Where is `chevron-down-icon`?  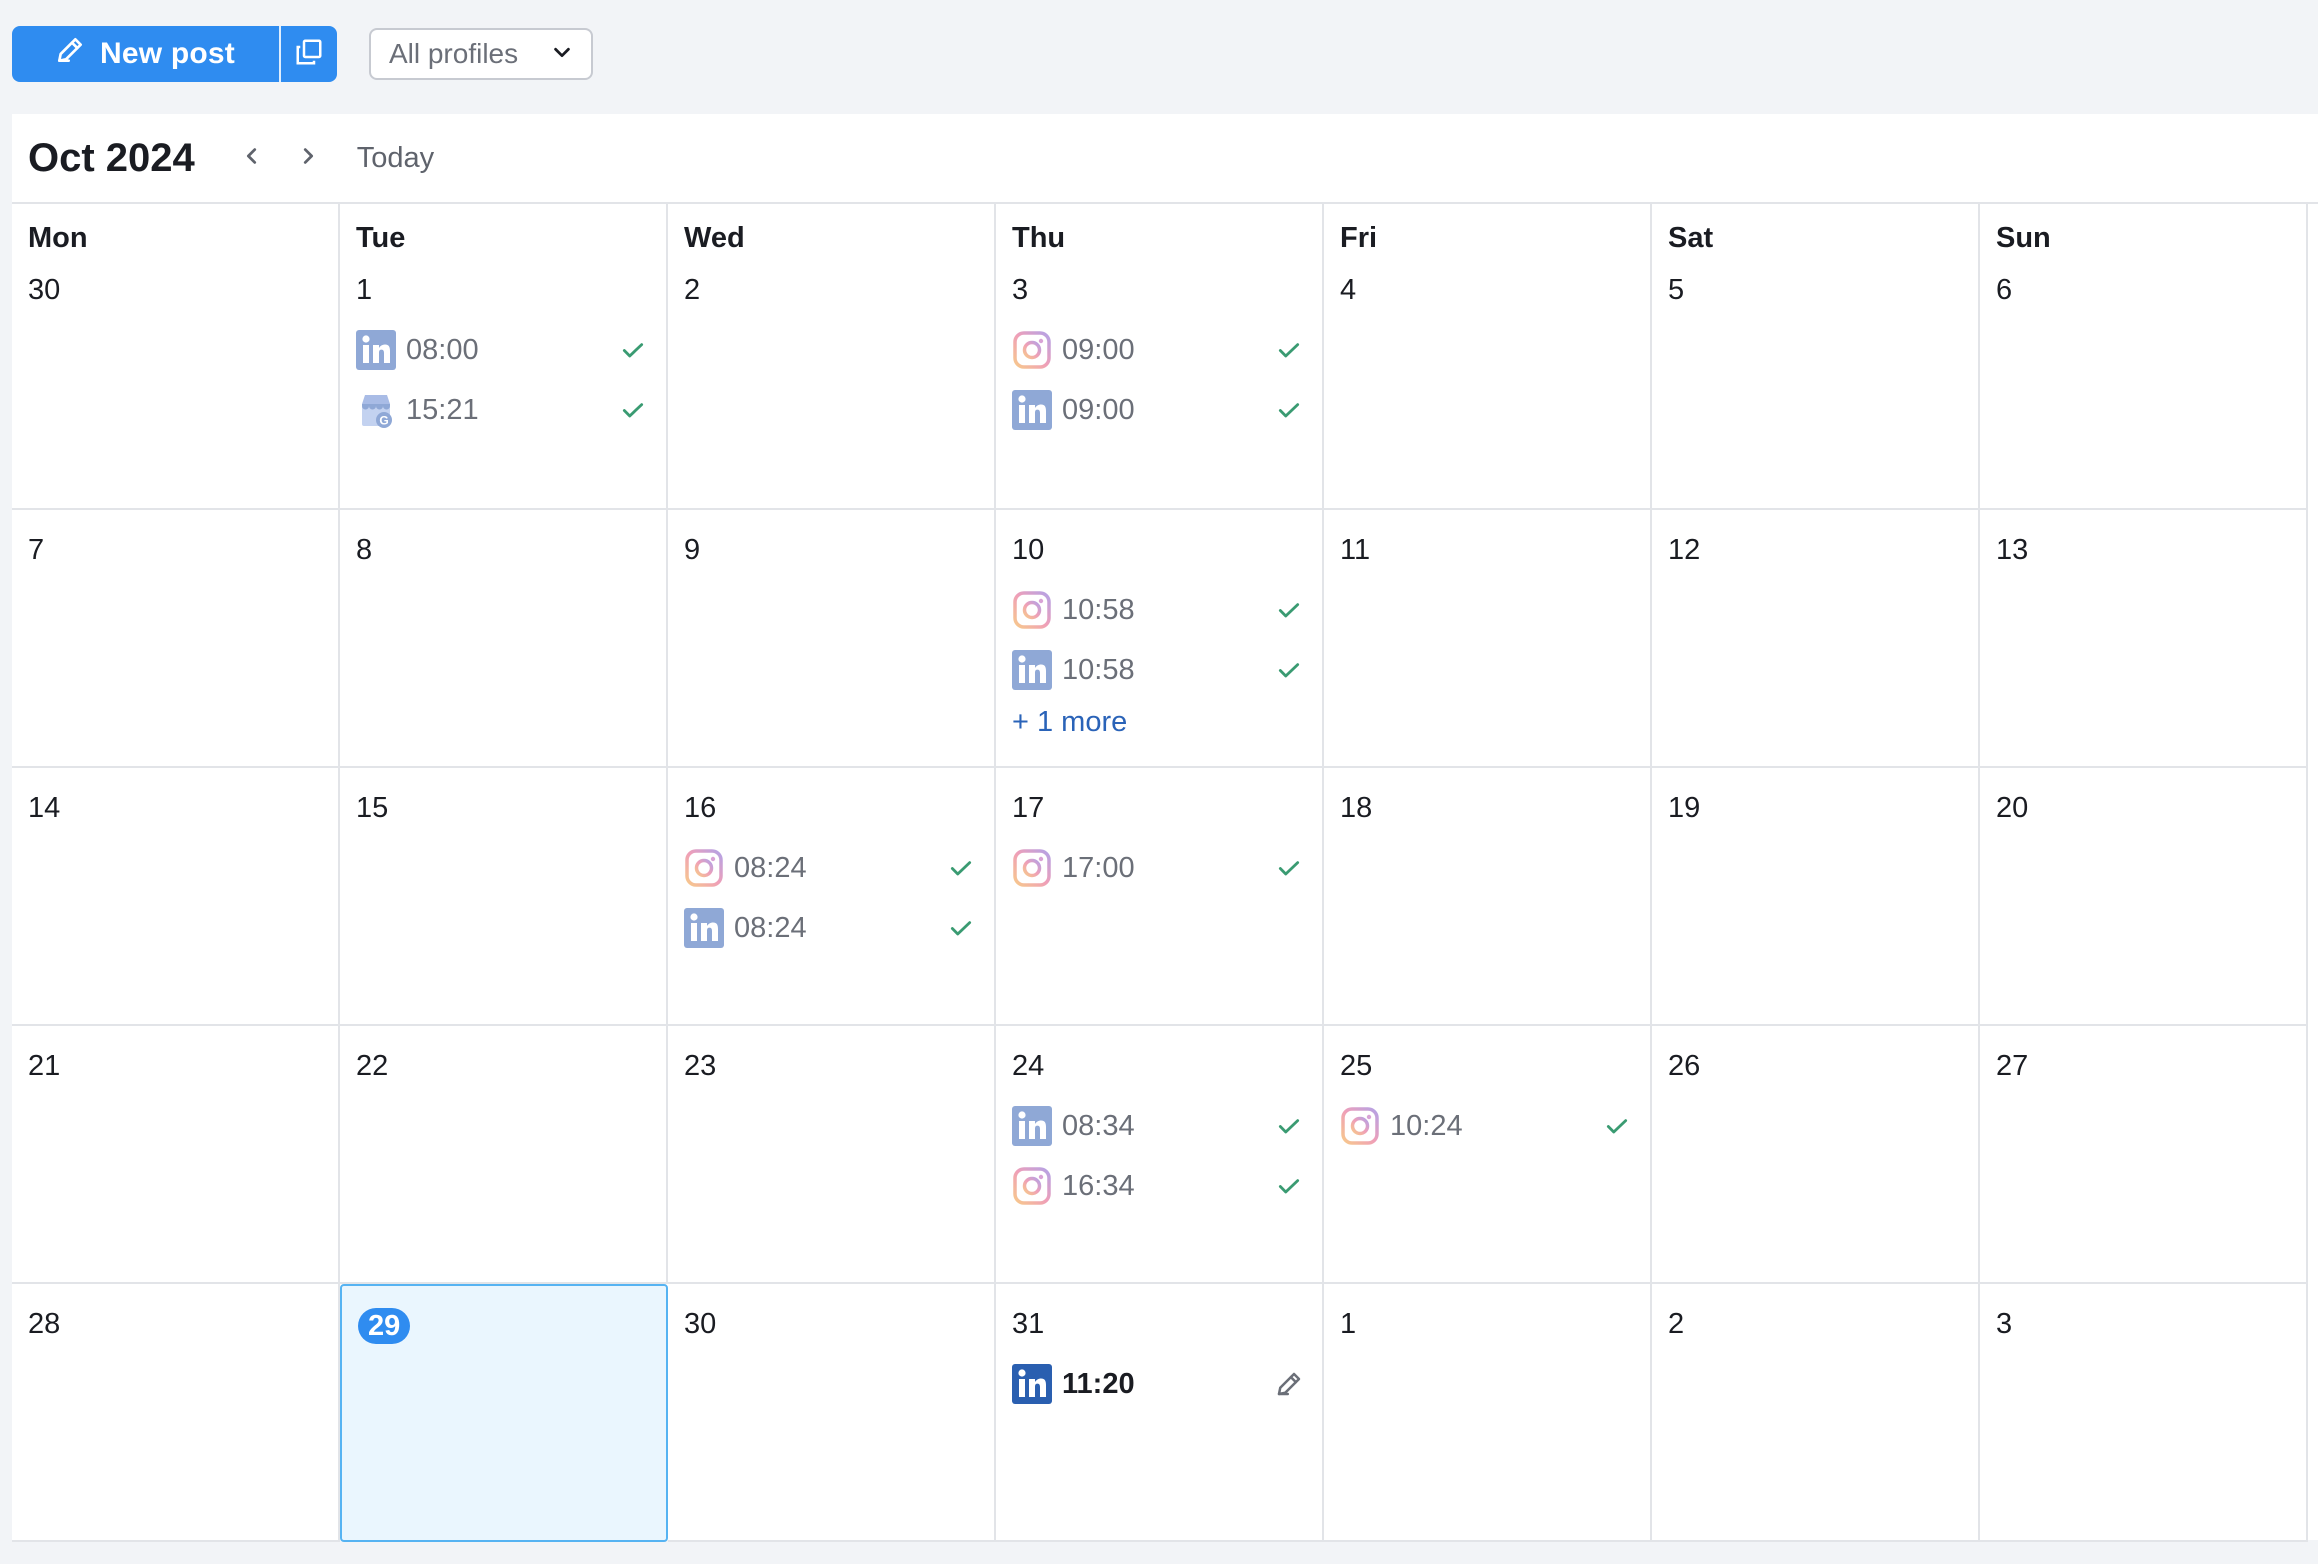 chevron-down-icon is located at coordinates (562, 54).